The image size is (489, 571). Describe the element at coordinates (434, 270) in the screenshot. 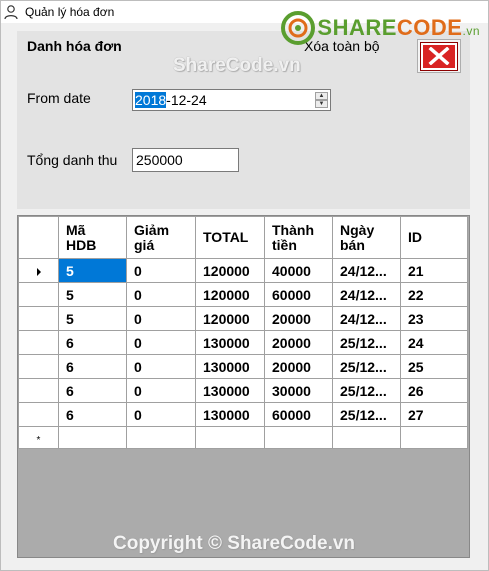

I see `table-cell: 21` at that location.